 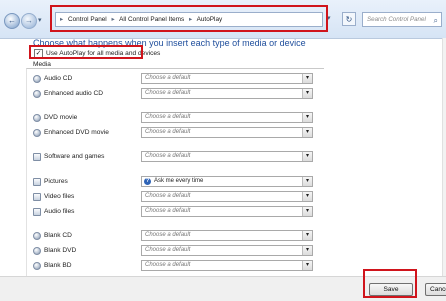 I want to click on media-row-blank-cd: Blank CD Choose a default ▾, so click(x=175, y=236).